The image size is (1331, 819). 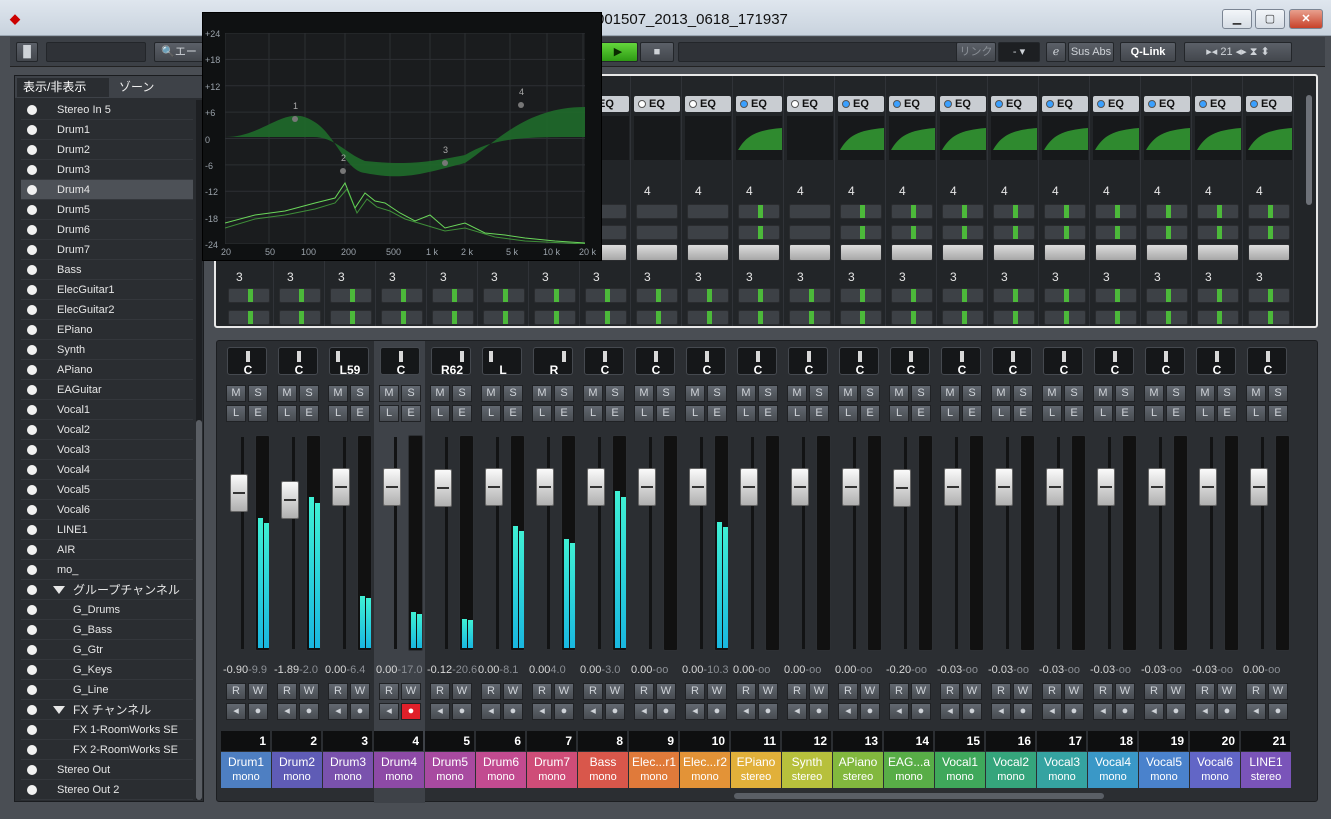 I want to click on channel-name-label: Drum3 mono, so click(x=348, y=770).